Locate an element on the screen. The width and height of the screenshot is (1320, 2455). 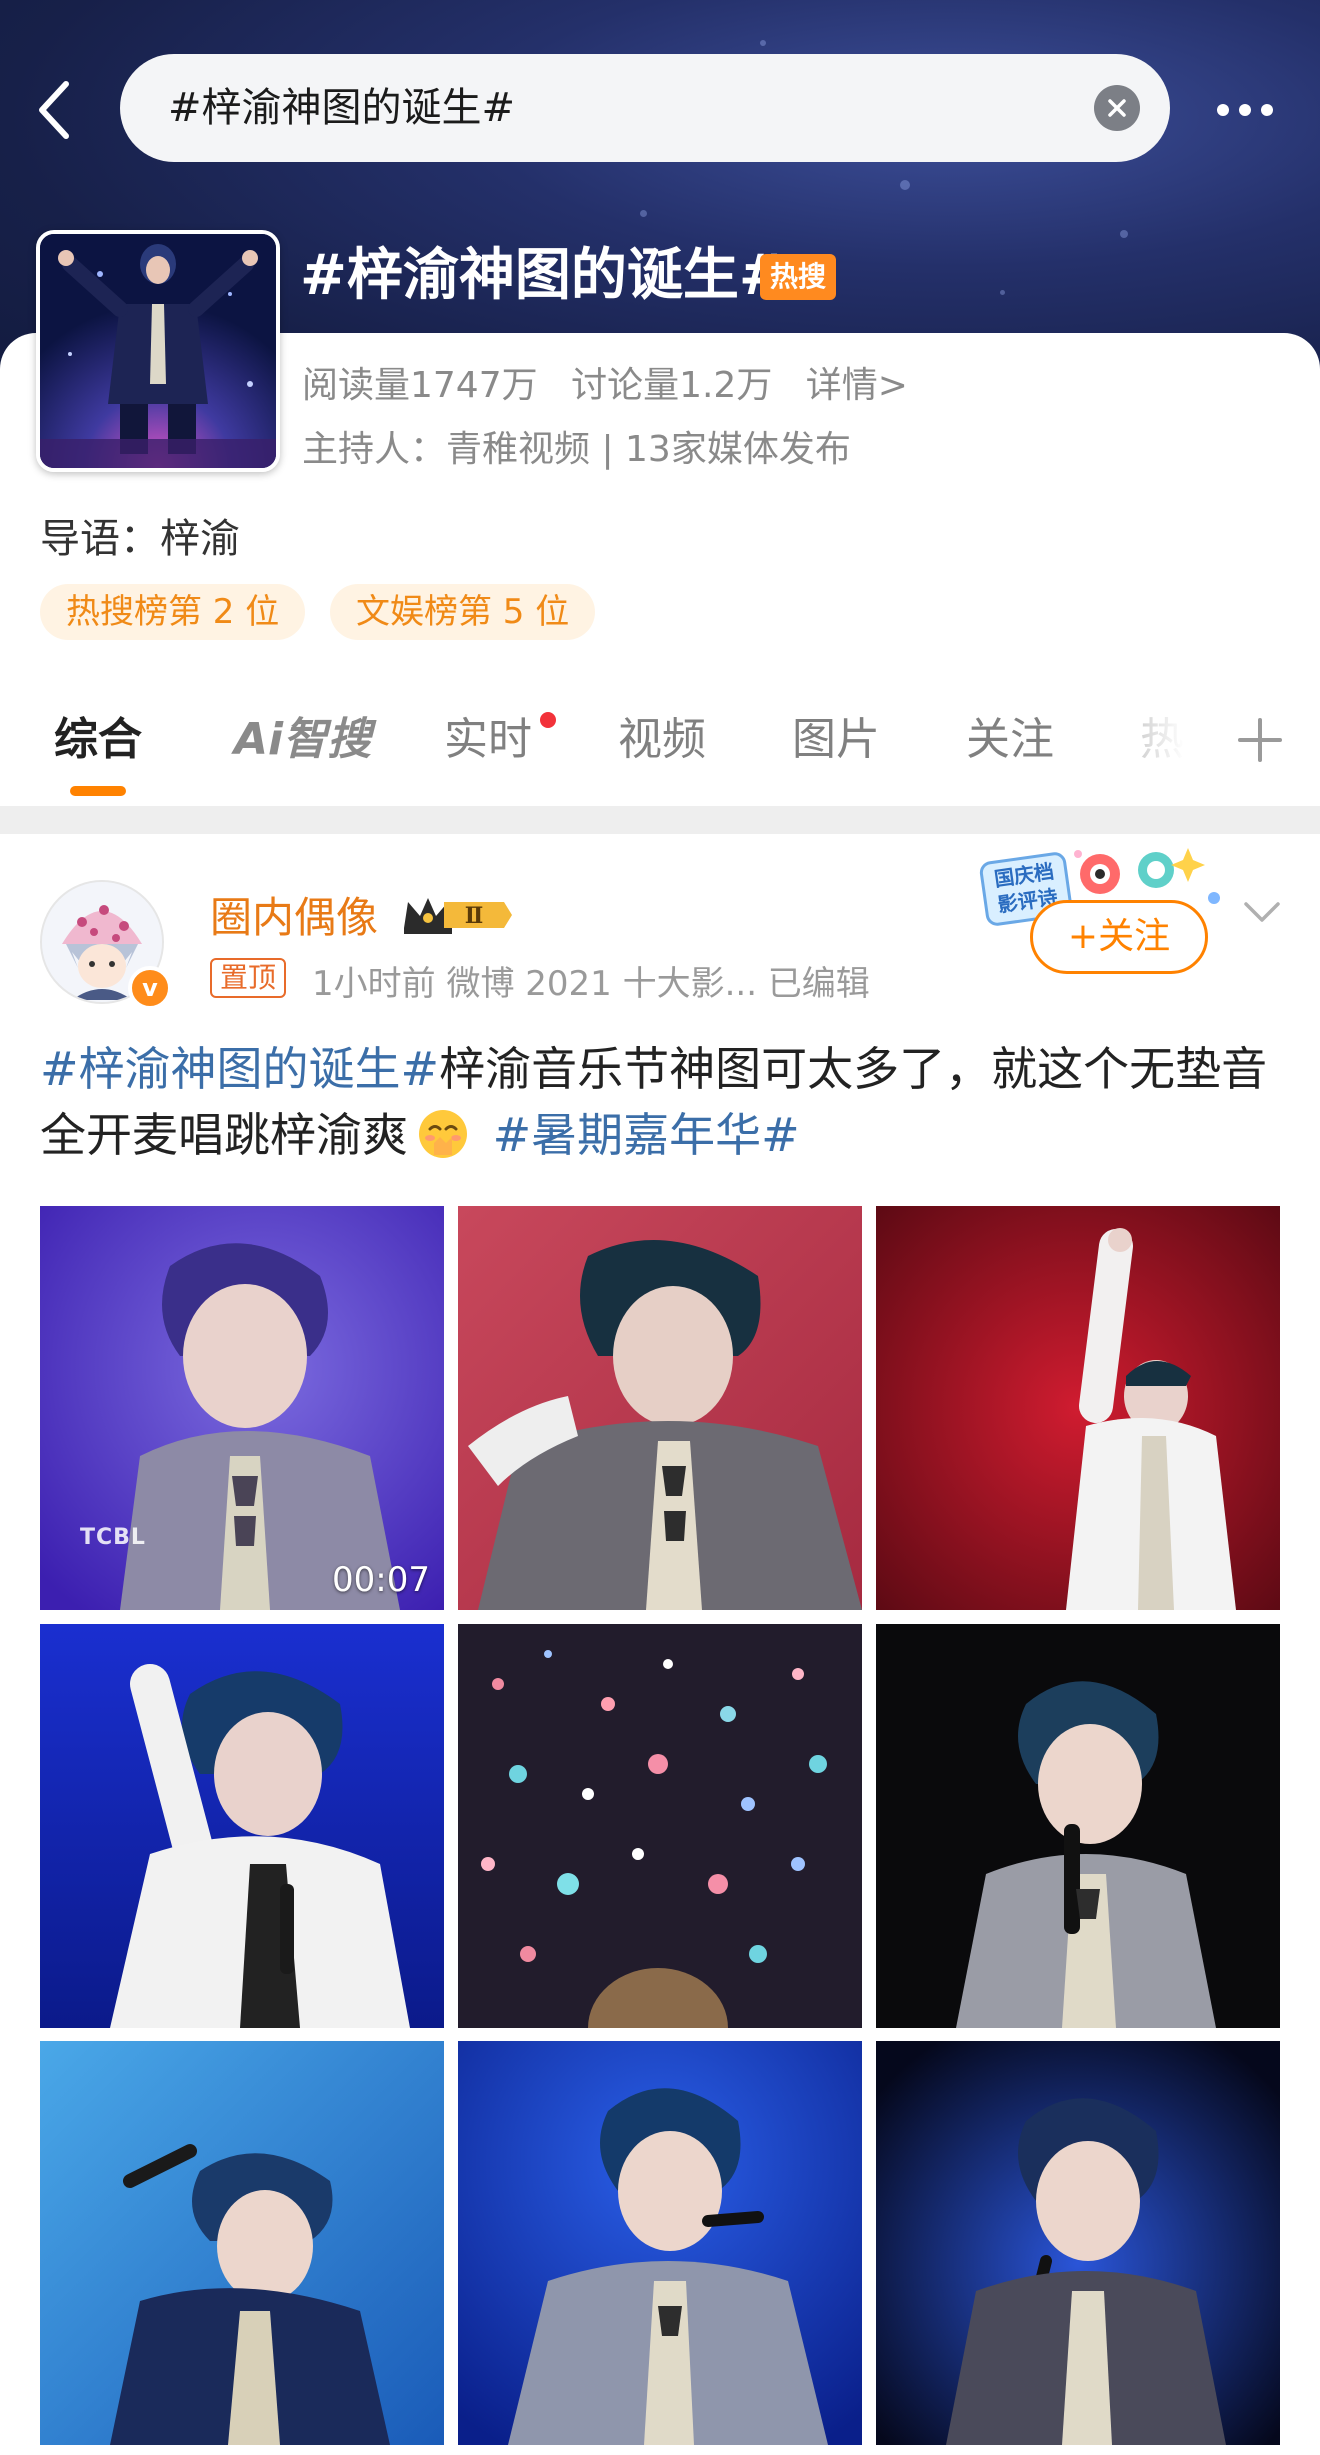
pinned-tag: 置顶 is located at coordinates (248, 978).